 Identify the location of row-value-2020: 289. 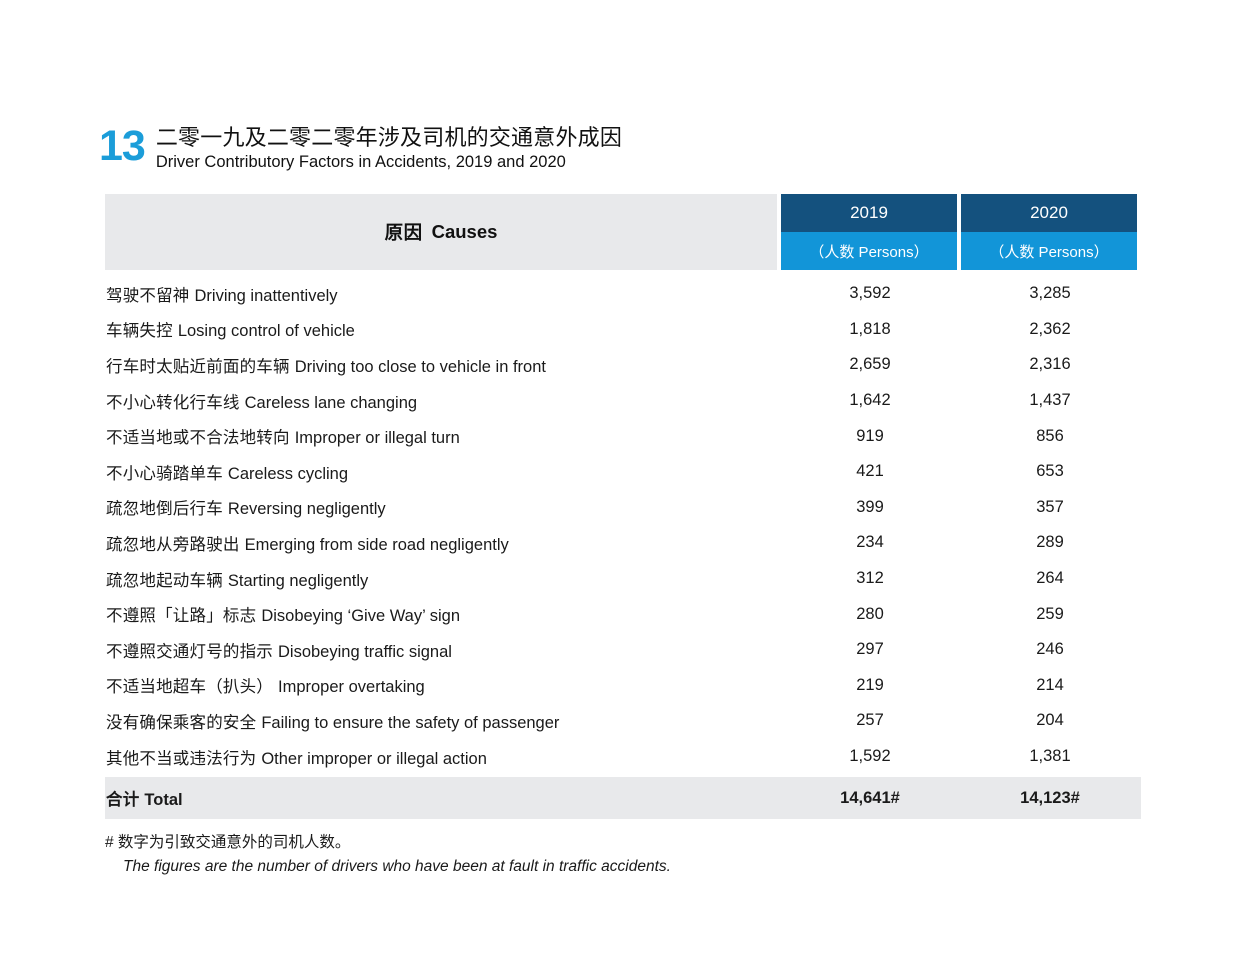
(1050, 542).